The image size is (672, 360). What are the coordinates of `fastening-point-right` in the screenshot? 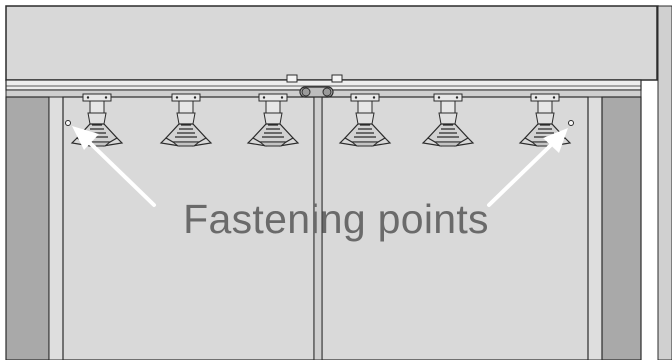 It's located at (571, 123).